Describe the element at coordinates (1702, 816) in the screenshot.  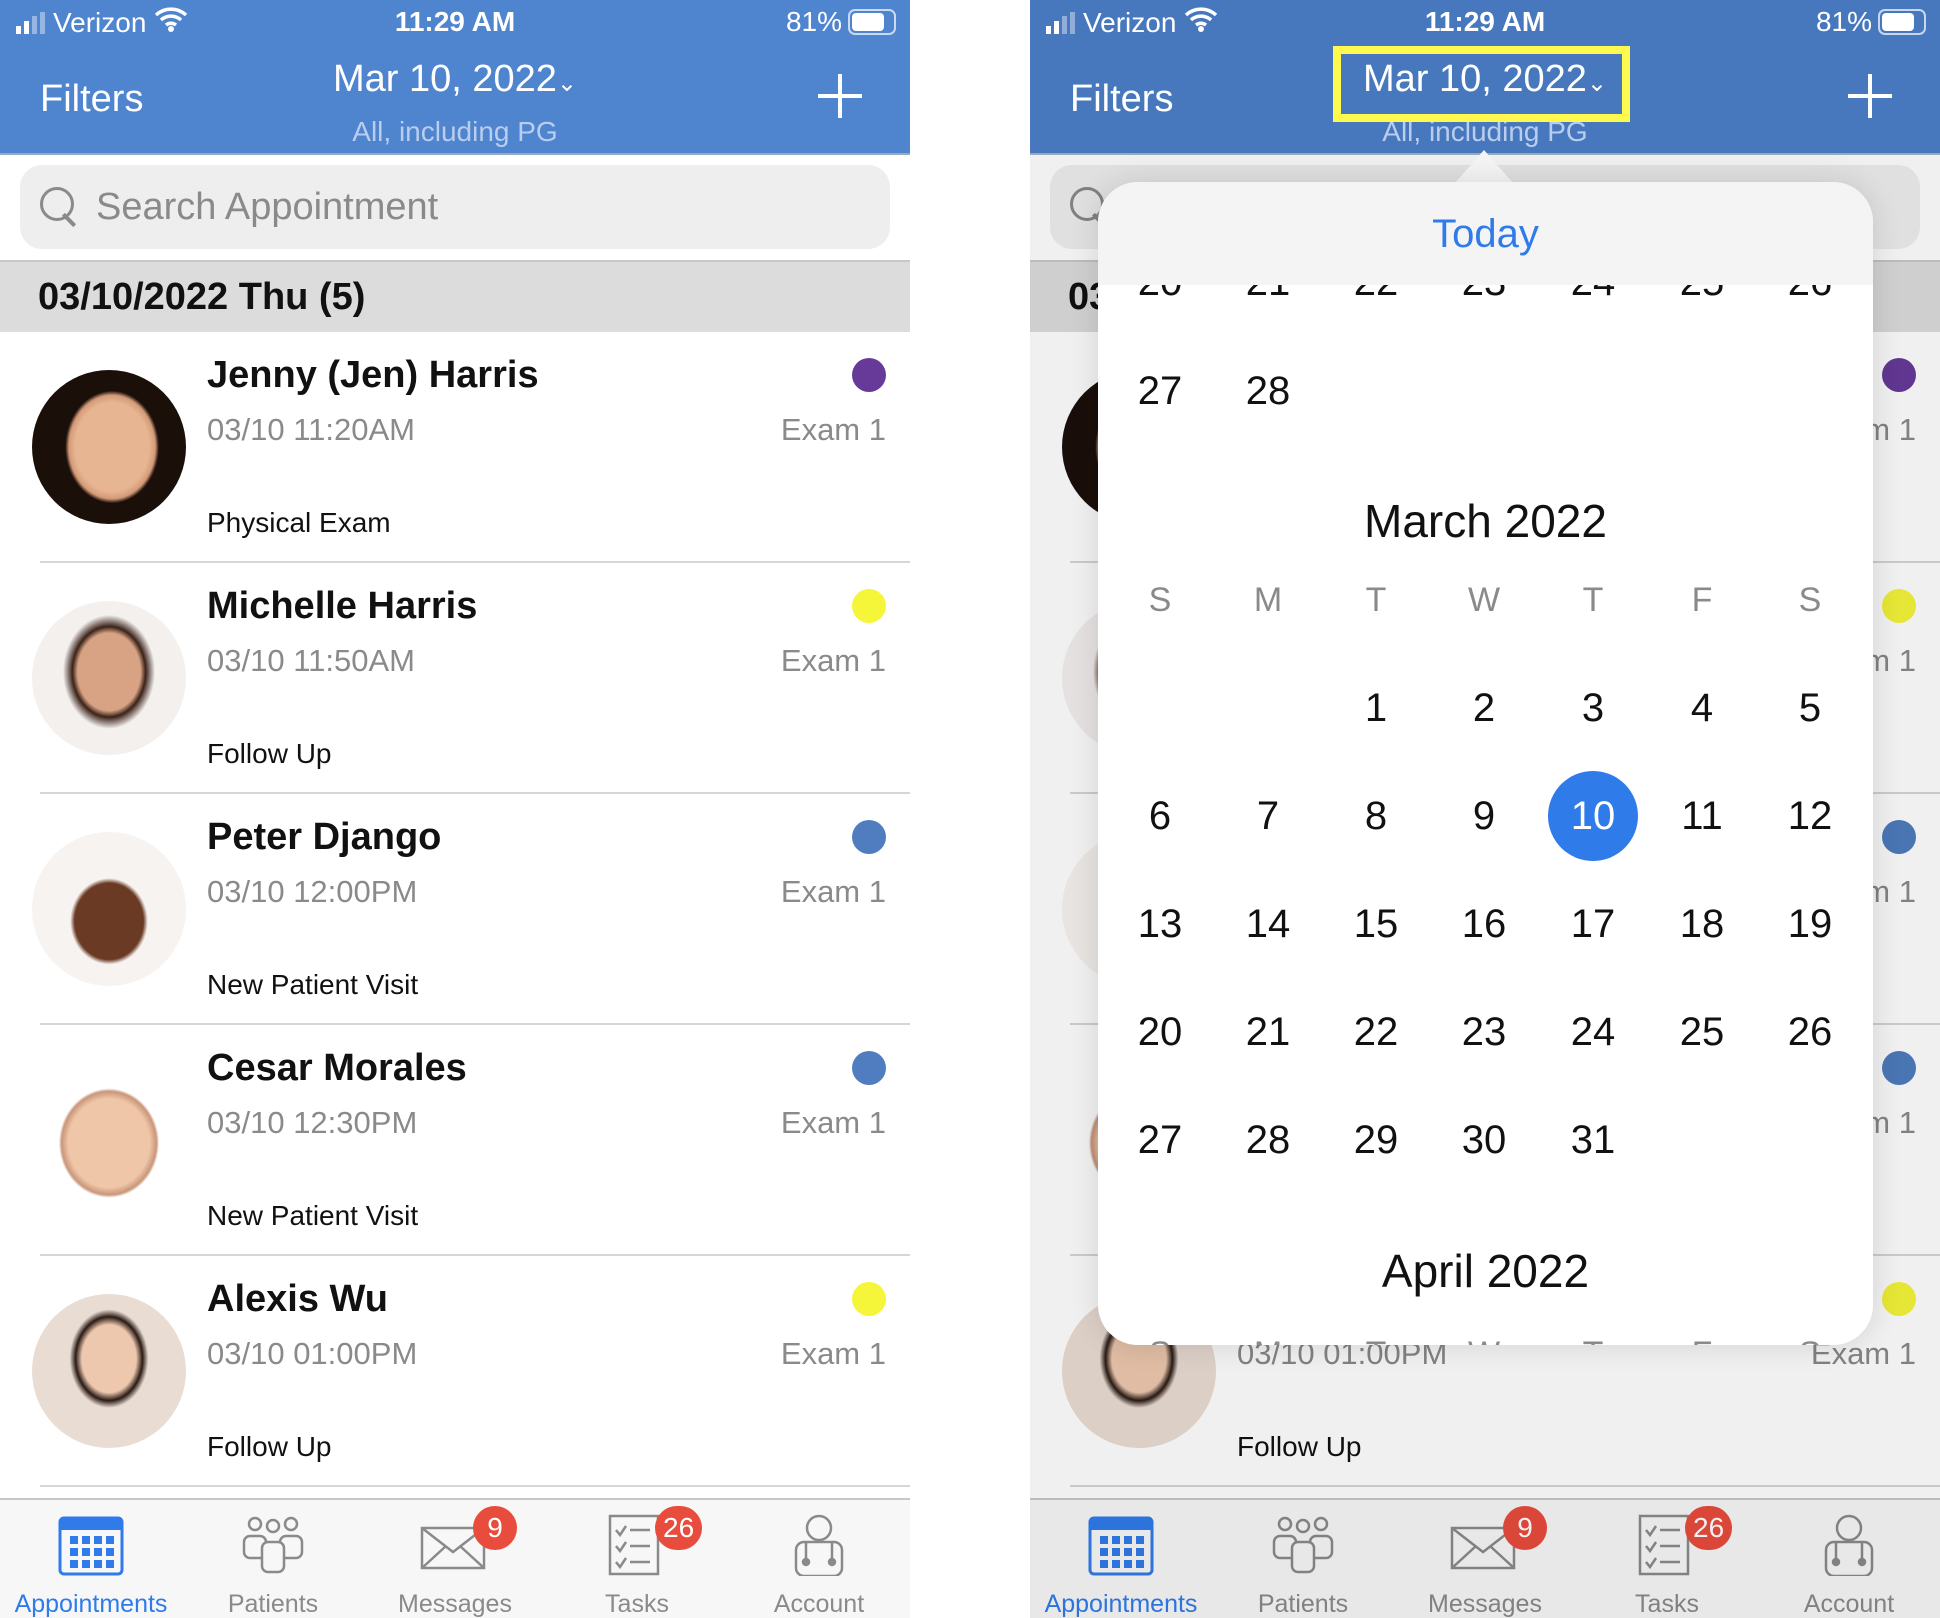
I see `day-cell: 11` at that location.